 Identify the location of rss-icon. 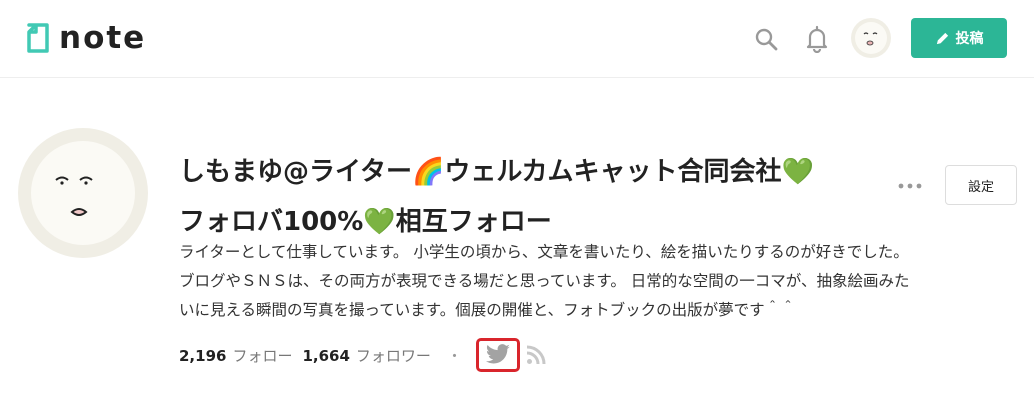
(536, 355).